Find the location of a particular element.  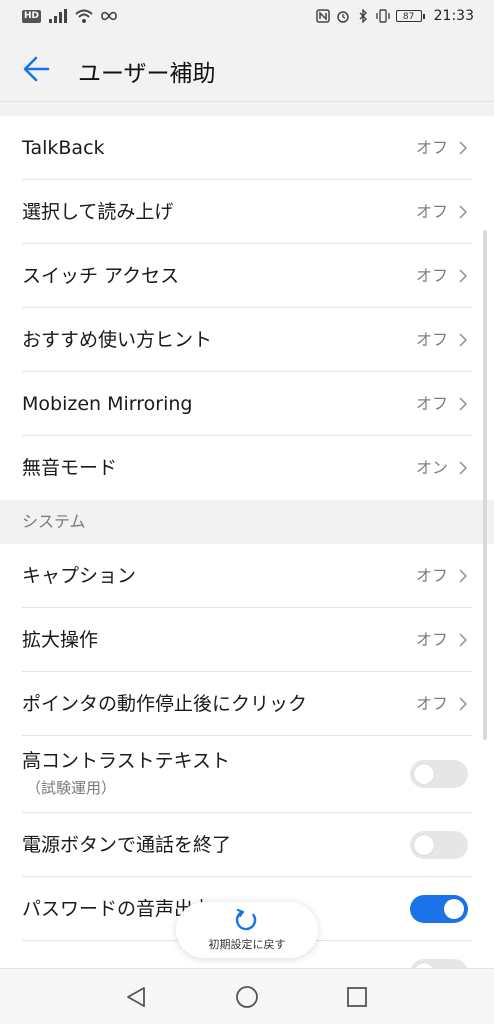

reset-to-default-button: 初期設定に戻す is located at coordinates (247, 930).